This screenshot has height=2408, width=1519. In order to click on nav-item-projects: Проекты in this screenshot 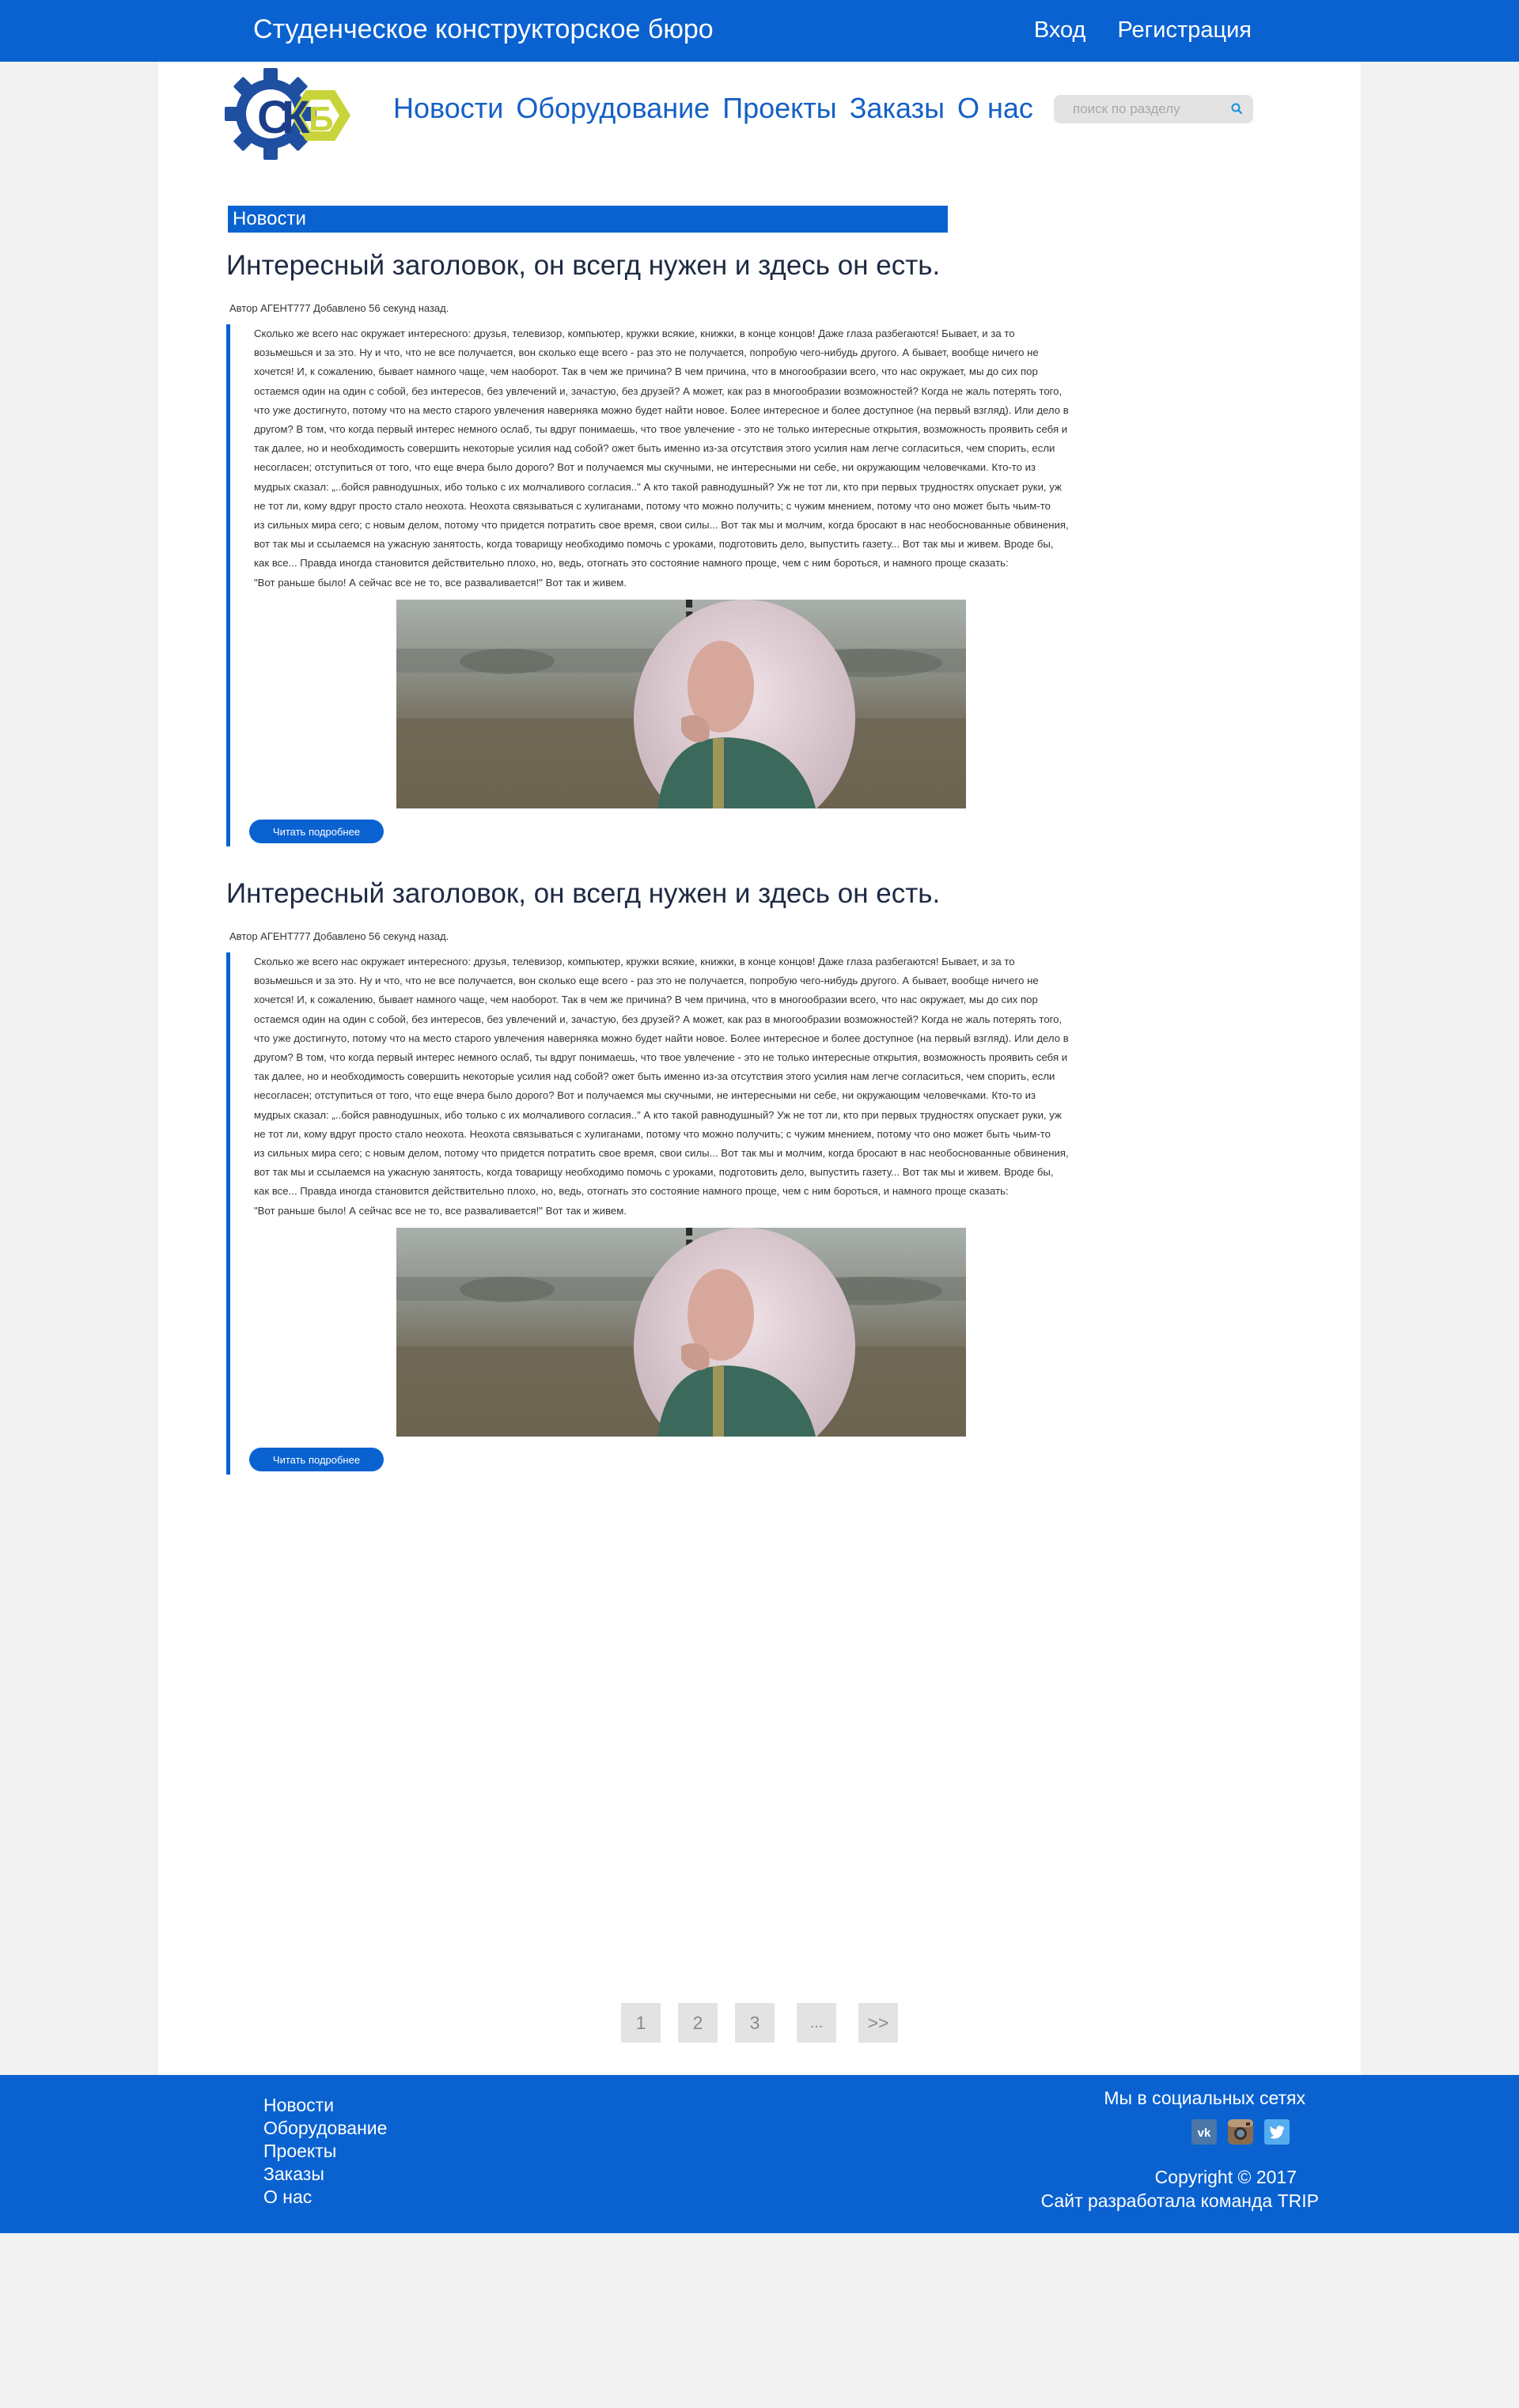, I will do `click(779, 108)`.